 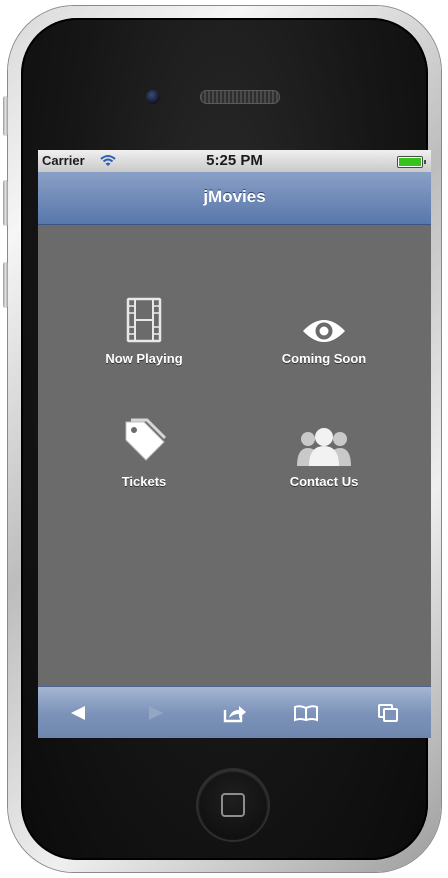 What do you see at coordinates (144, 345) in the screenshot?
I see `menu-item-now-playing: Now Playing` at bounding box center [144, 345].